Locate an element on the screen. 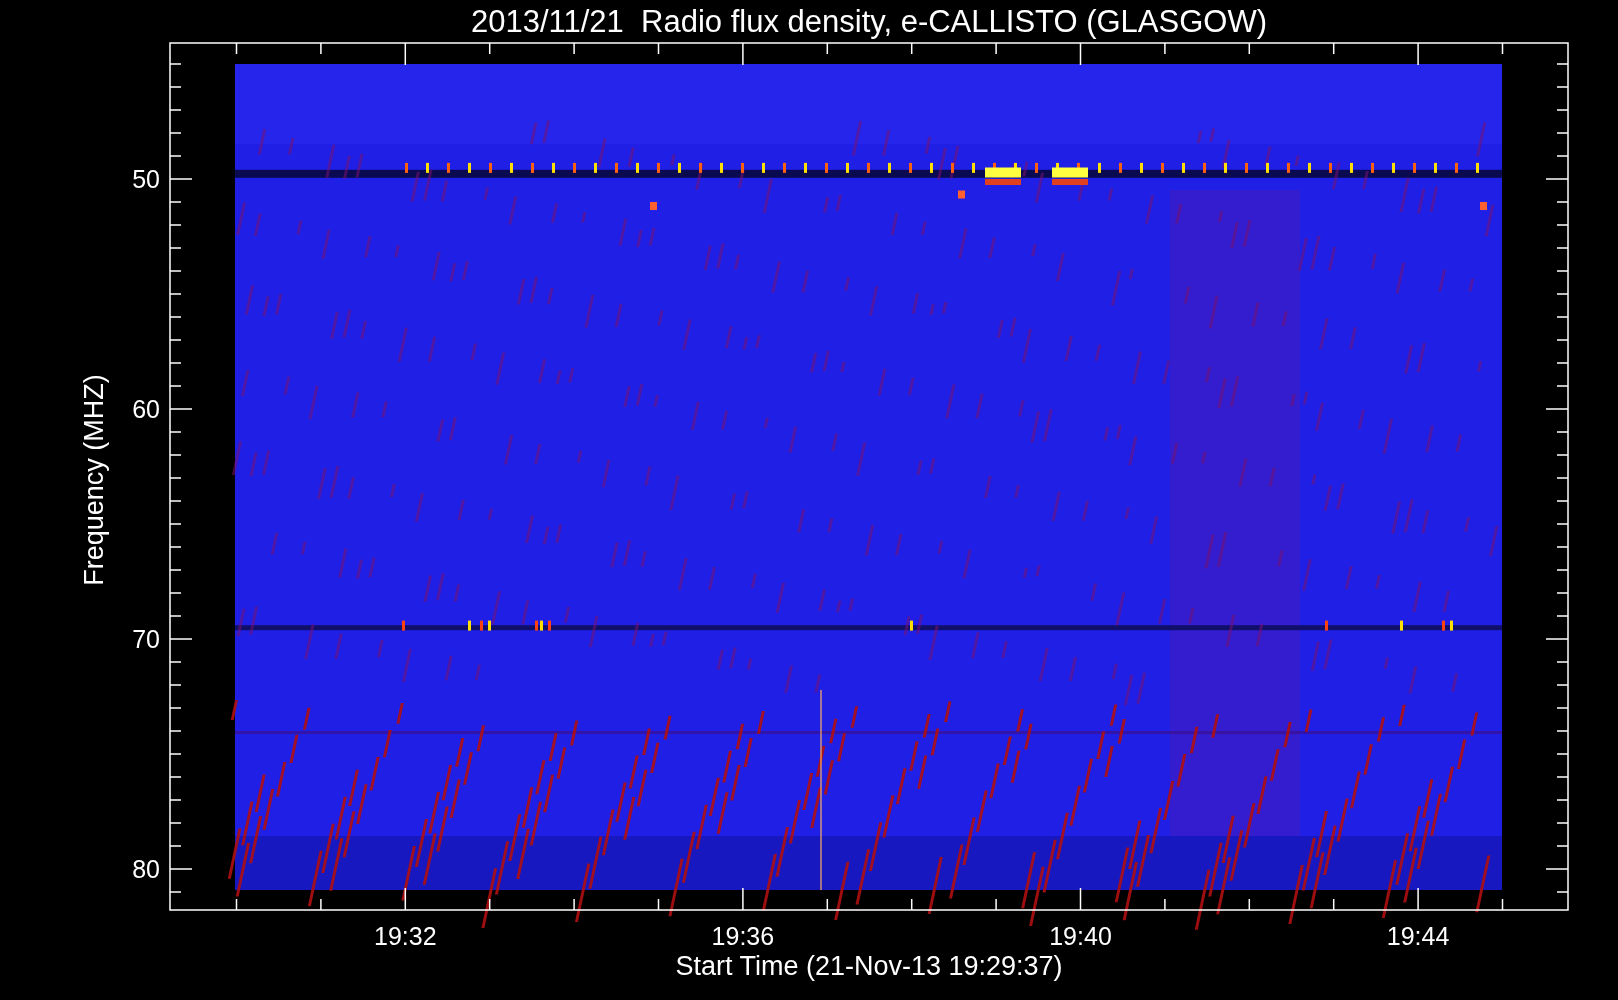  tick-label: 70 is located at coordinates (146, 639).